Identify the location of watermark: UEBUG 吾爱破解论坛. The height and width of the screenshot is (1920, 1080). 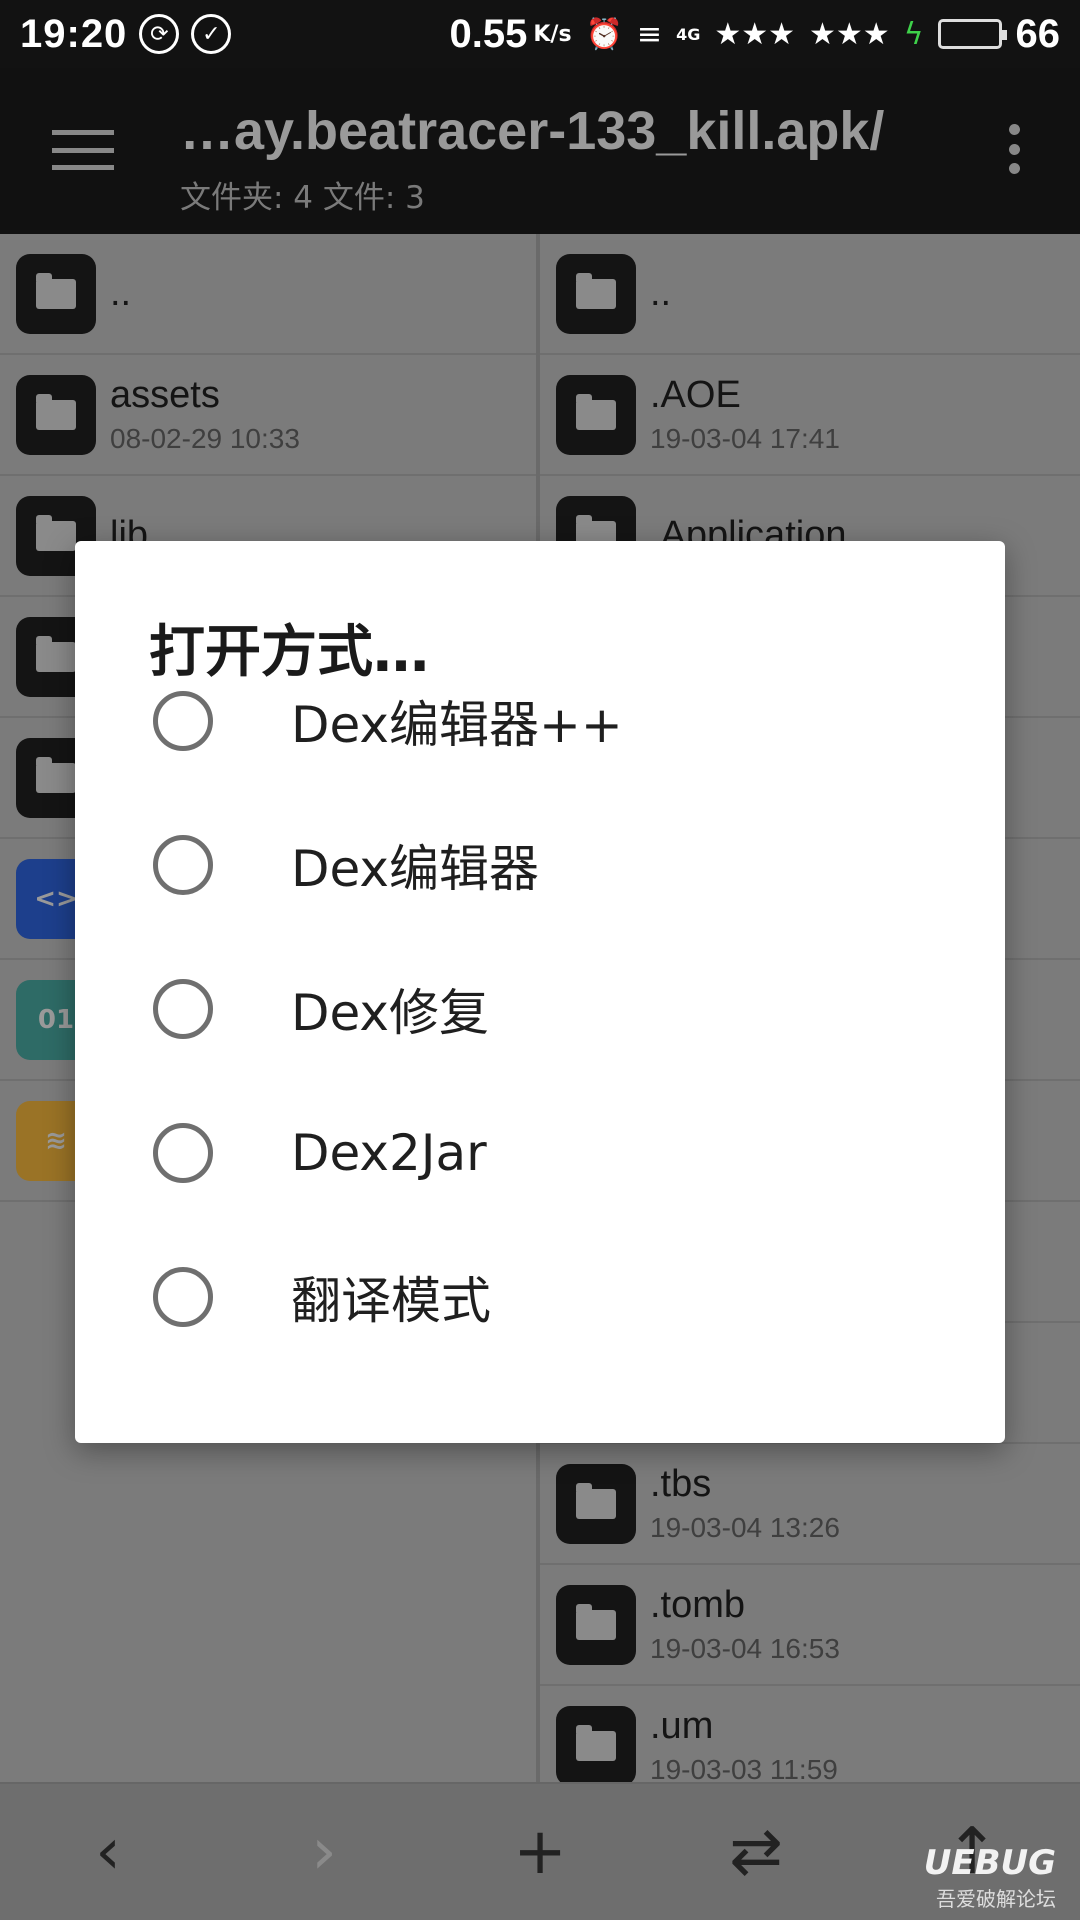
(990, 1877).